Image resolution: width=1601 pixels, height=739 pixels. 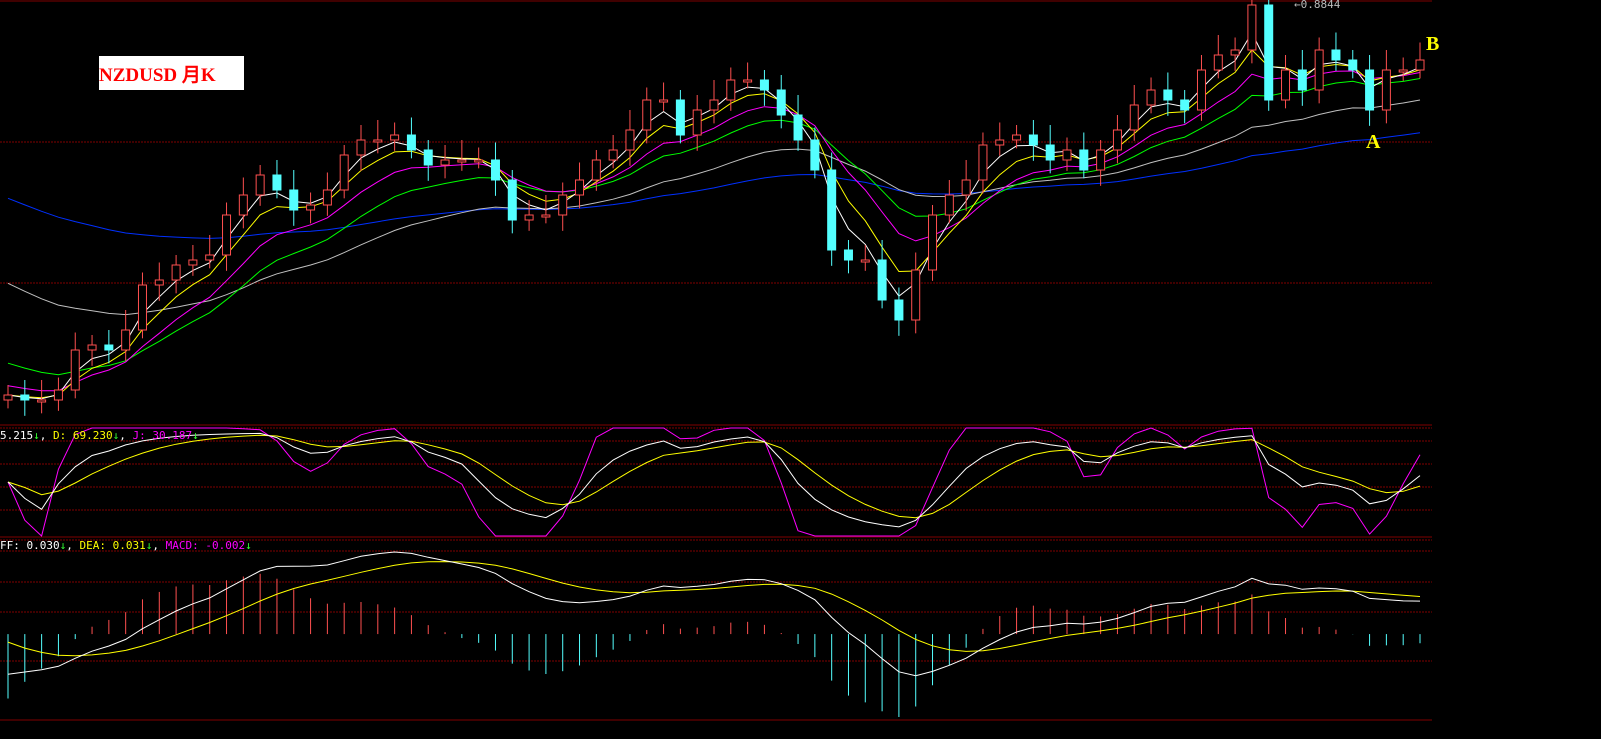 What do you see at coordinates (30, 545) in the screenshot?
I see `macd-diff-value: FF: 0.030` at bounding box center [30, 545].